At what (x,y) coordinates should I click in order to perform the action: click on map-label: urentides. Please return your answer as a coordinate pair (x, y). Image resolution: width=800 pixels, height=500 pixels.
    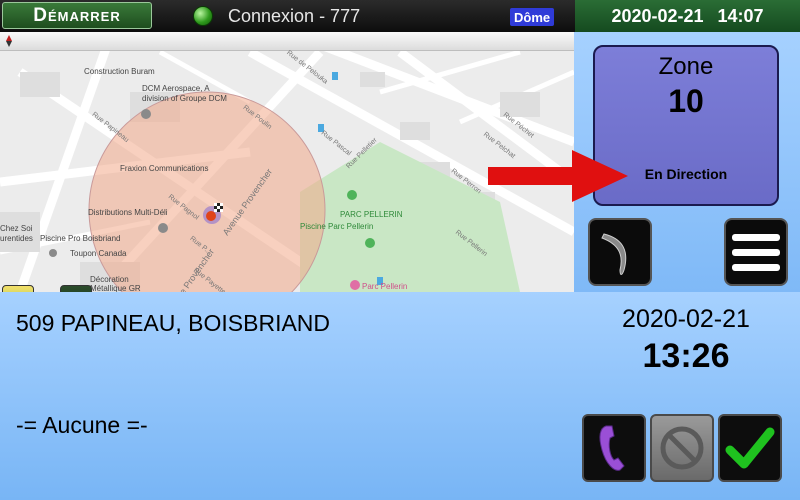
    Looking at the image, I should click on (16, 238).